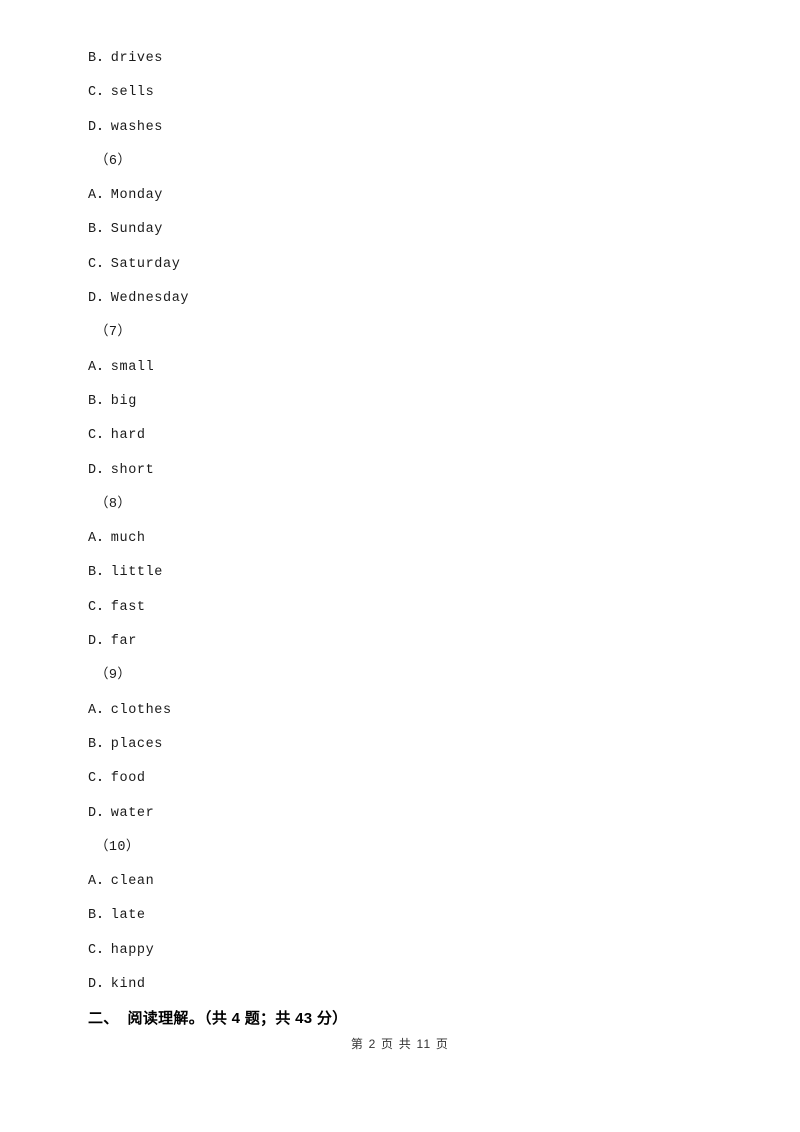  What do you see at coordinates (113, 333) in the screenshot?
I see `question-number: （7）` at bounding box center [113, 333].